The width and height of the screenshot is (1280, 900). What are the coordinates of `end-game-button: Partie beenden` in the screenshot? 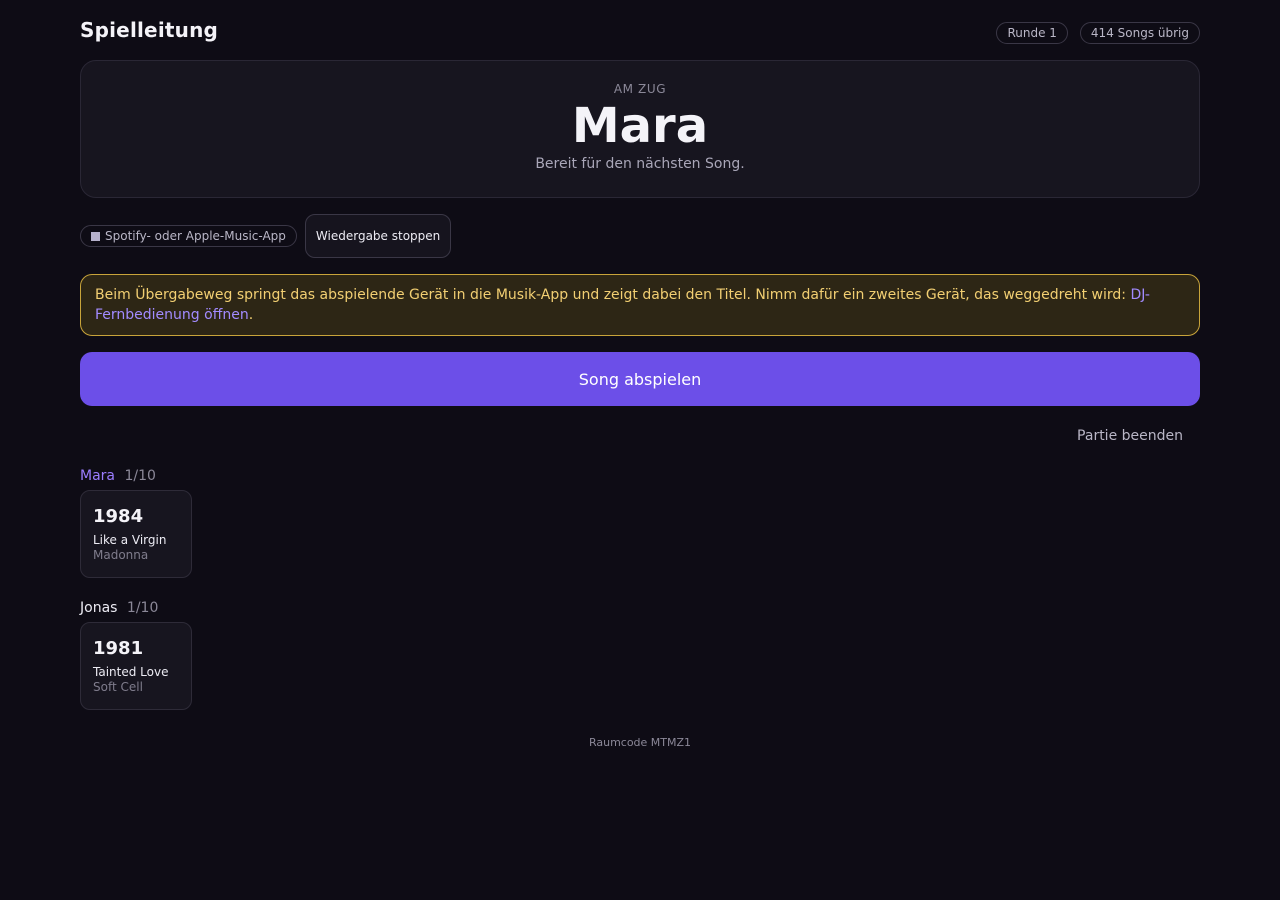 It's located at (1130, 436).